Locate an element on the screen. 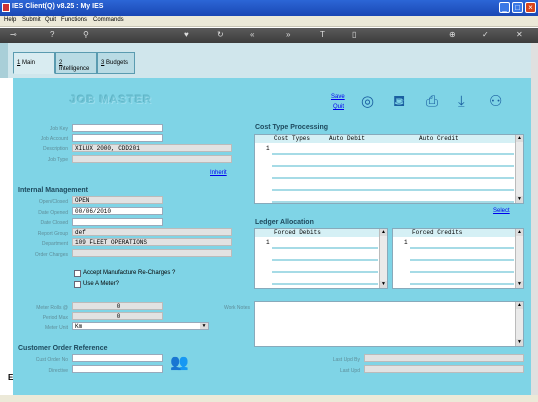 Image resolution: width=538 pixels, height=402 pixels. cost-type-rows is located at coordinates (393, 173).